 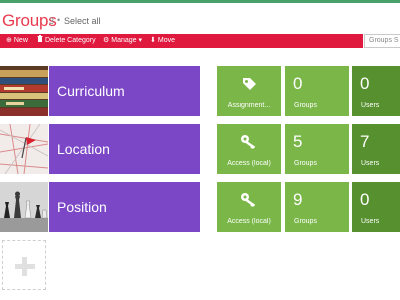 I want to click on move-label: Move, so click(x=166, y=40).